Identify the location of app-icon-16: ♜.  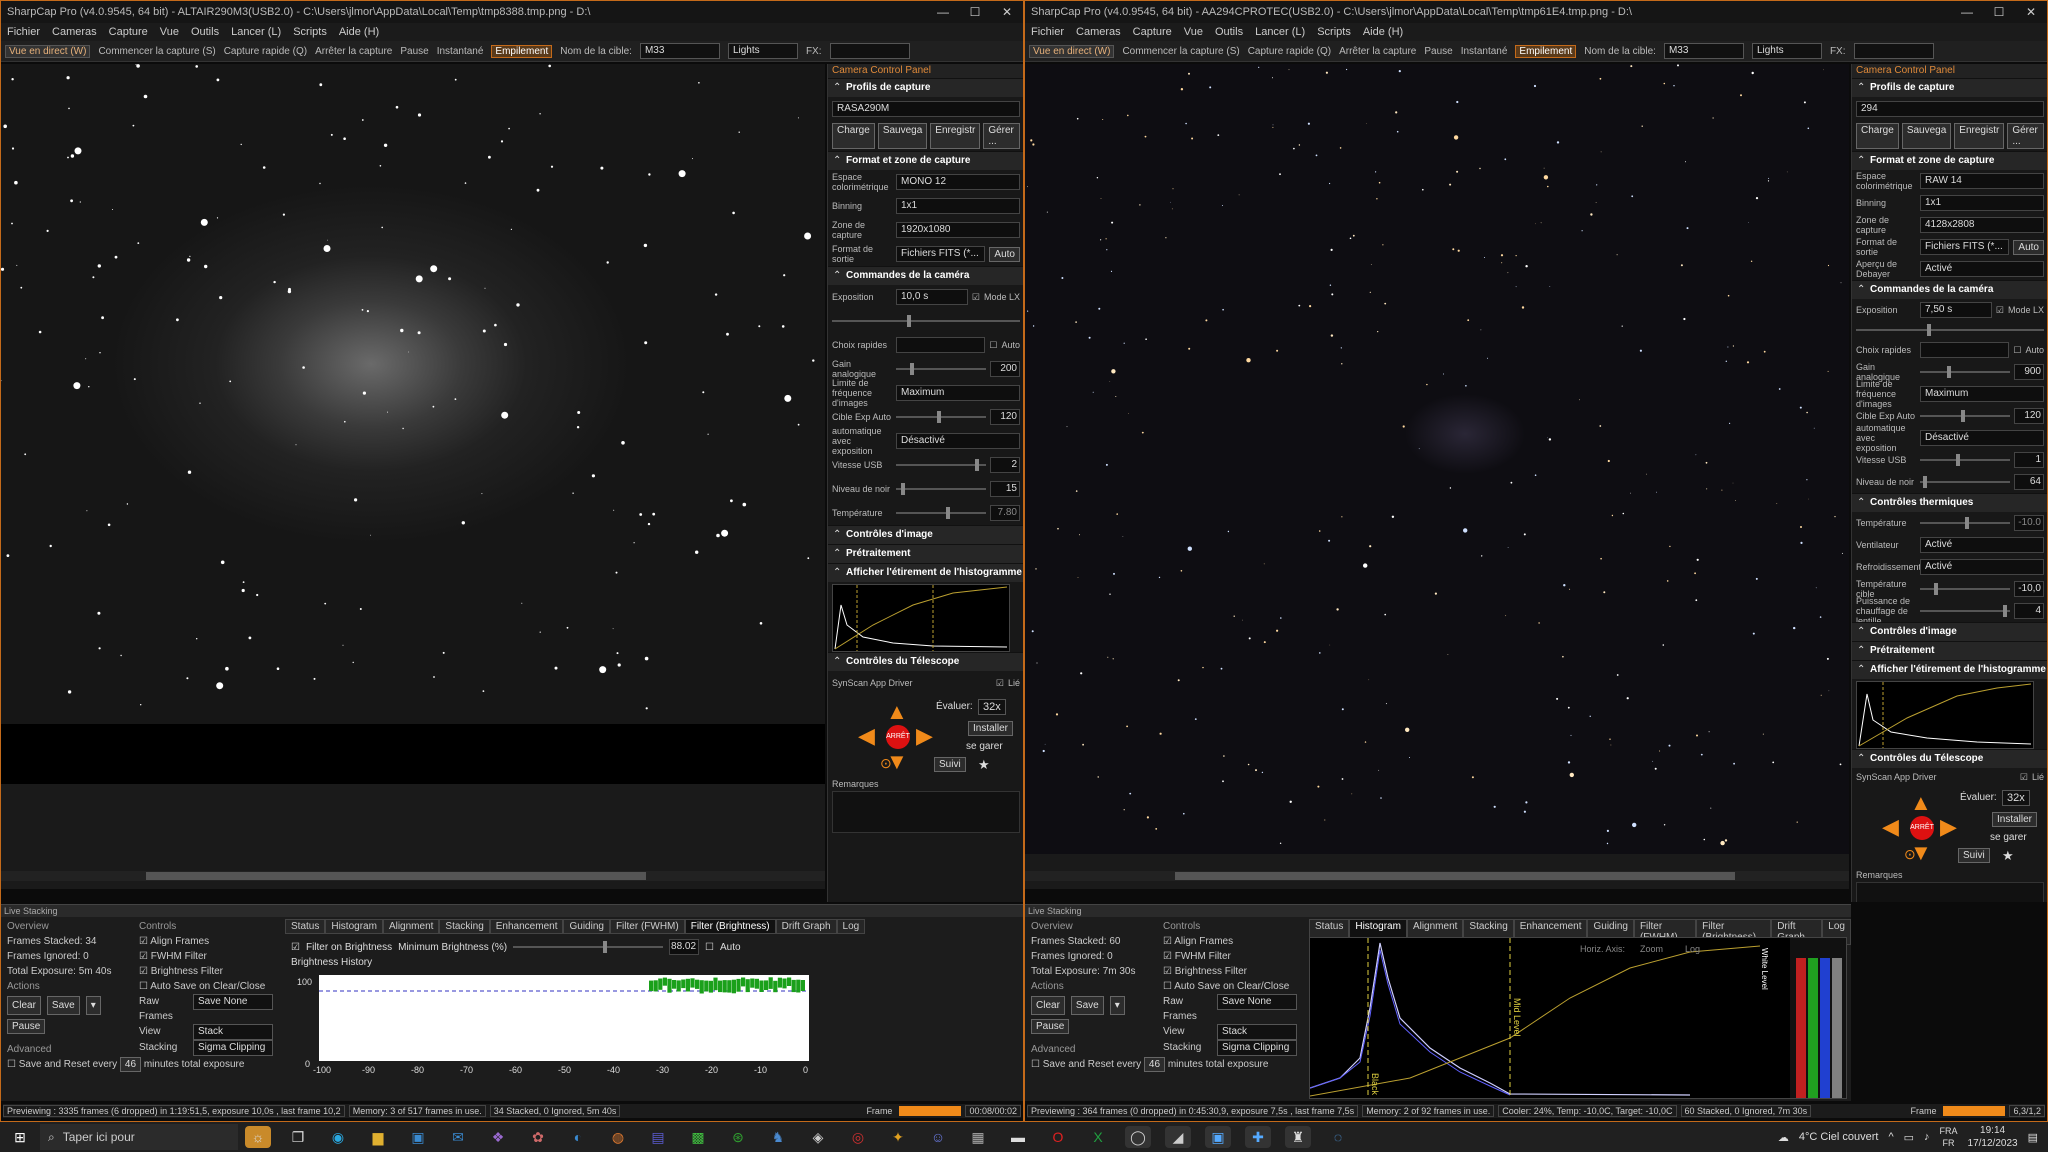
(1298, 1137).